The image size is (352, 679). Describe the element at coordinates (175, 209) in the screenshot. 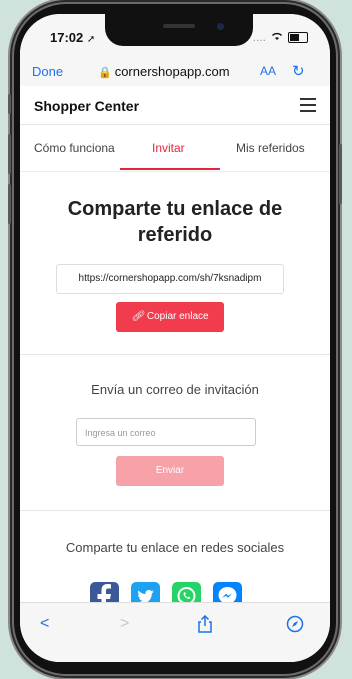

I see `page-title-line1: Comparte tu enlace de` at that location.